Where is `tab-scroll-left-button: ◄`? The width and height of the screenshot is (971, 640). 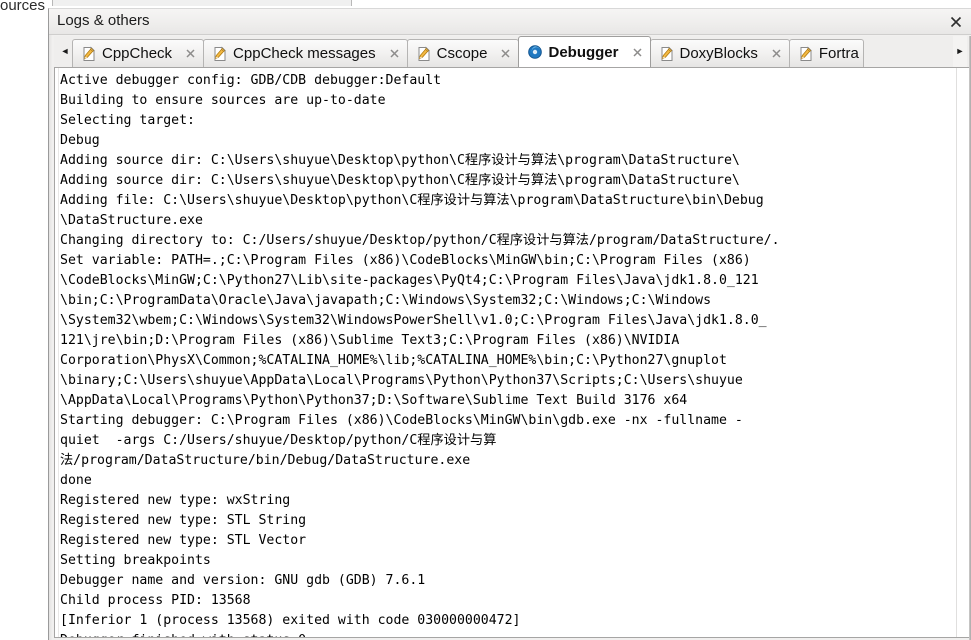 tab-scroll-left-button: ◄ is located at coordinates (65, 51).